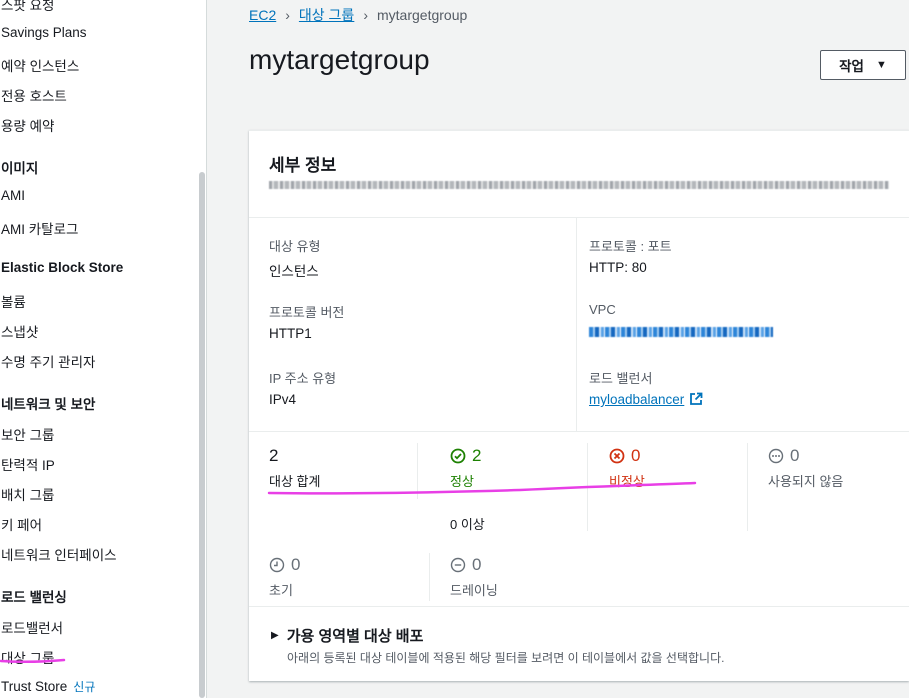 This screenshot has height=698, width=909. What do you see at coordinates (358, 15) in the screenshot?
I see `breadcrumb: EC2 › 대상 그룹 › mytargetgroup` at bounding box center [358, 15].